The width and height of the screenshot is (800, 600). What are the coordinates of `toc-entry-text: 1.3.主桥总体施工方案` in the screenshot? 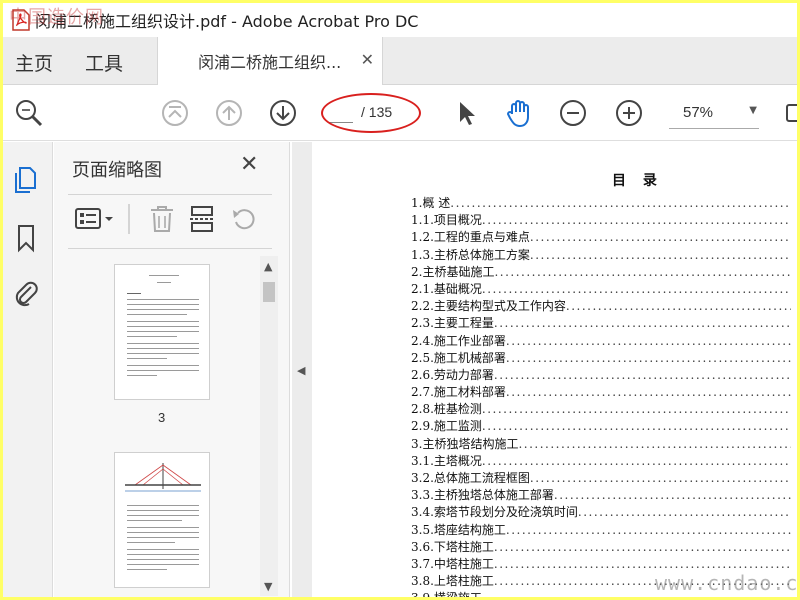 It's located at (470, 254).